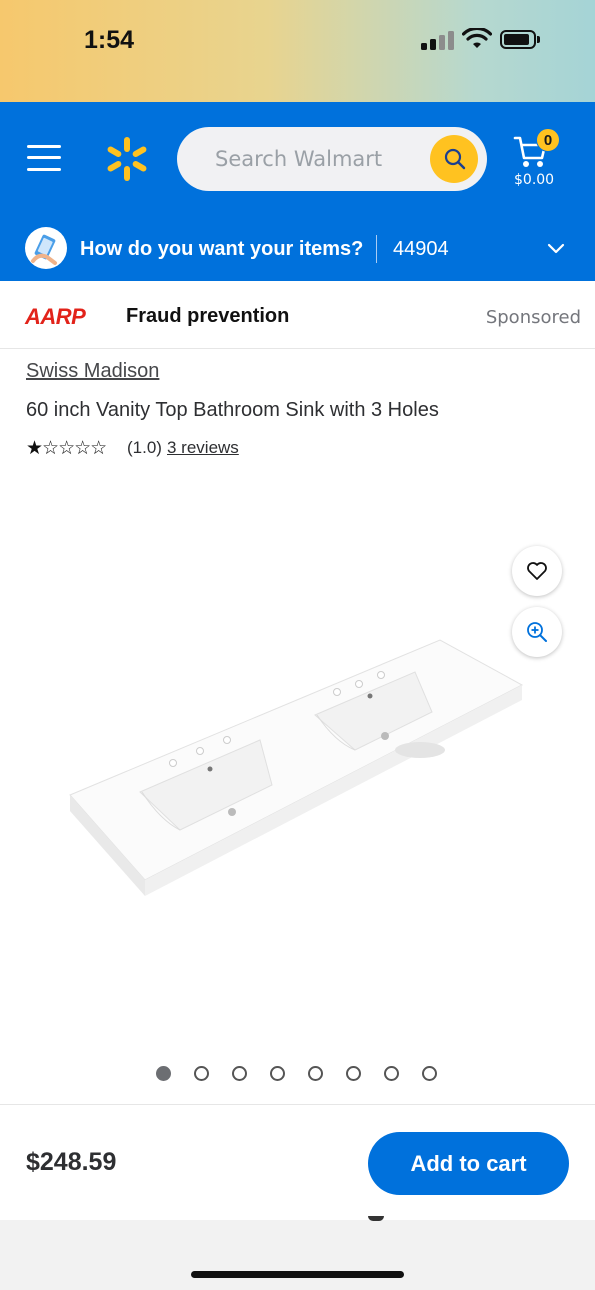 The width and height of the screenshot is (595, 1290). What do you see at coordinates (66, 448) in the screenshot?
I see `star-rating: ★☆☆☆☆` at bounding box center [66, 448].